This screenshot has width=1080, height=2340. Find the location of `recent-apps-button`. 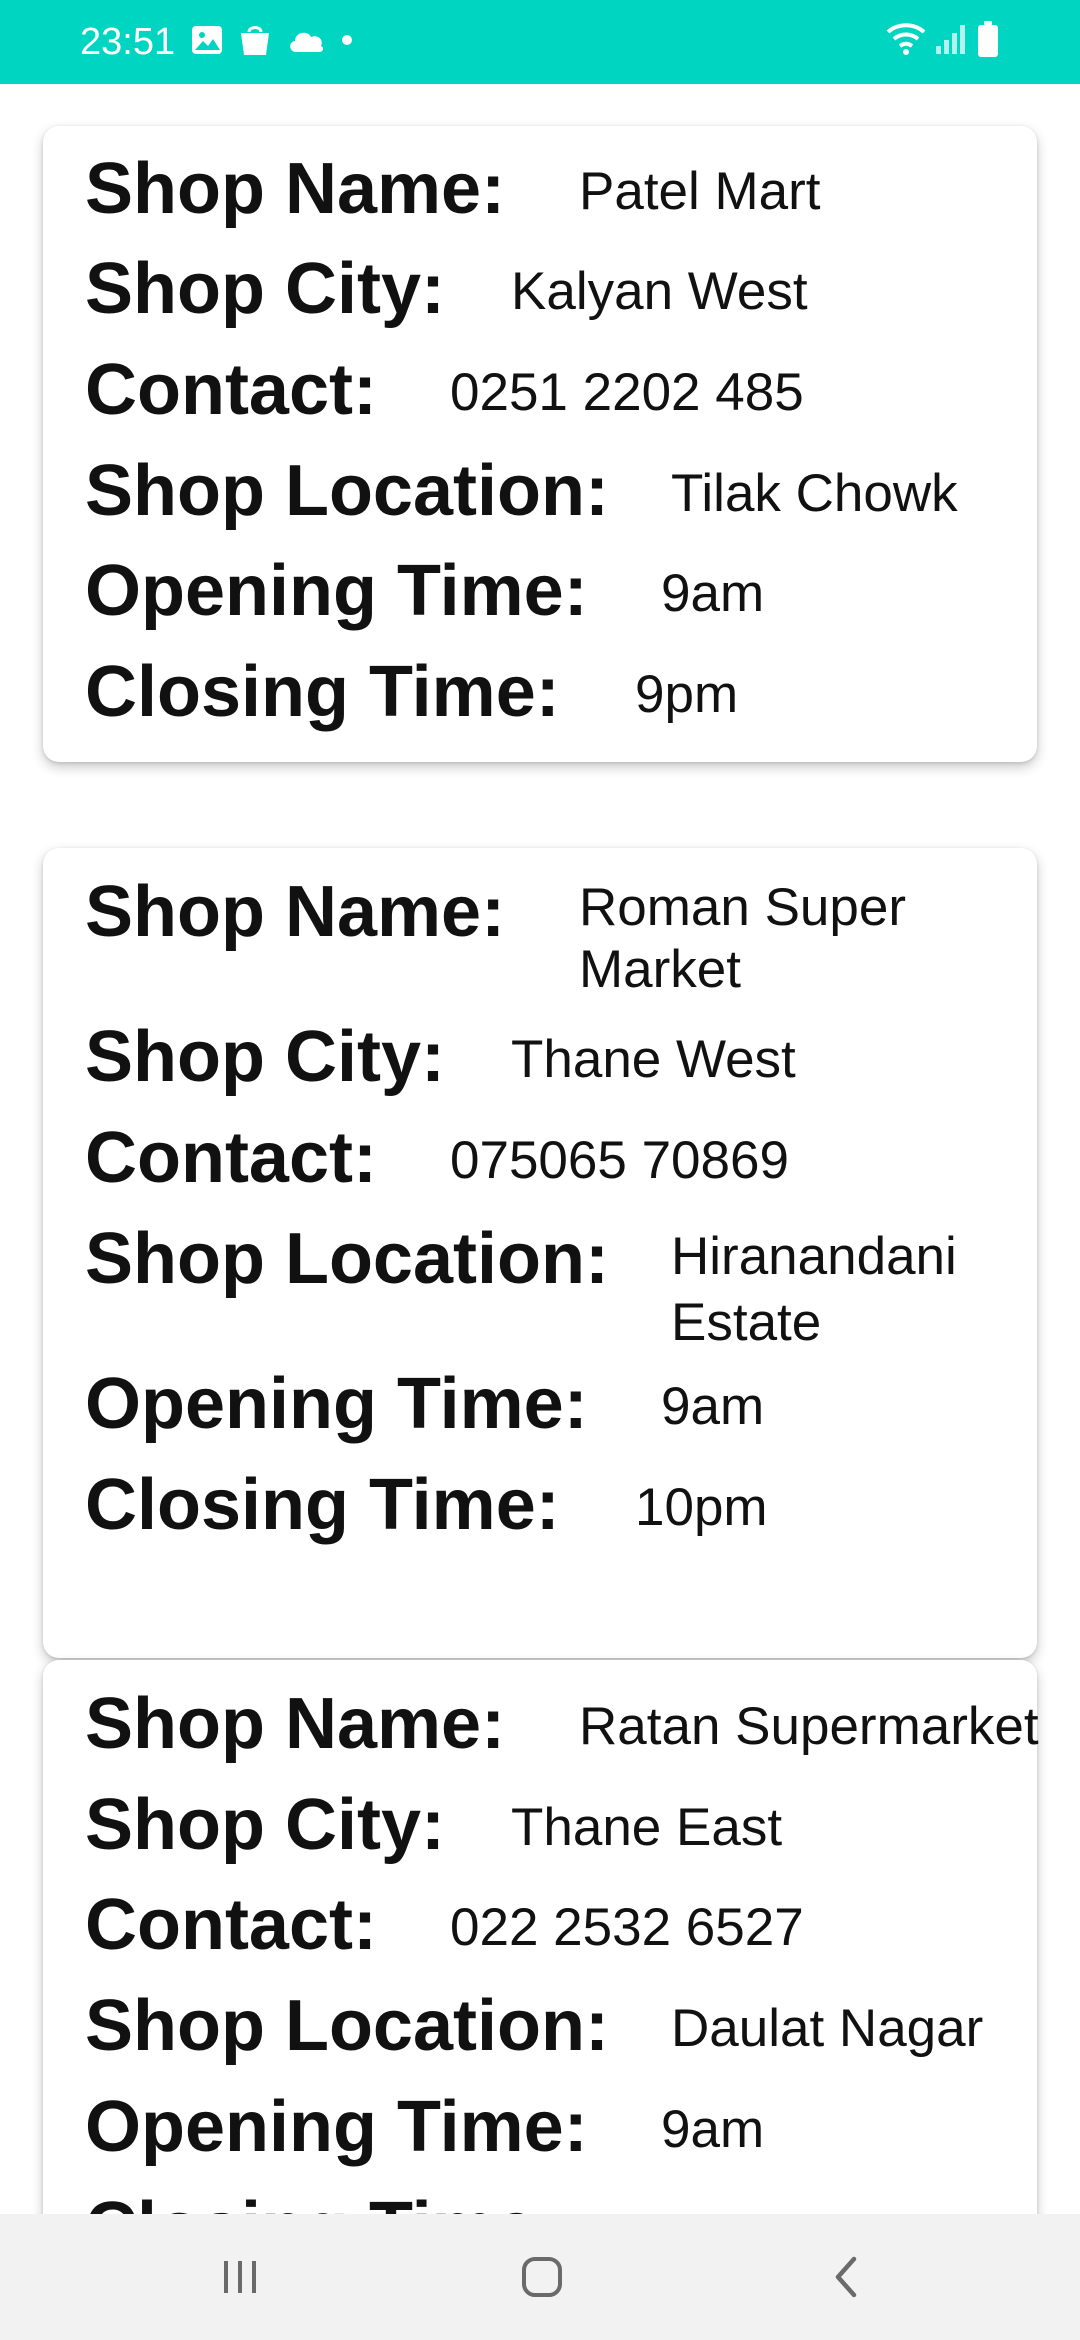

recent-apps-button is located at coordinates (240, 2277).